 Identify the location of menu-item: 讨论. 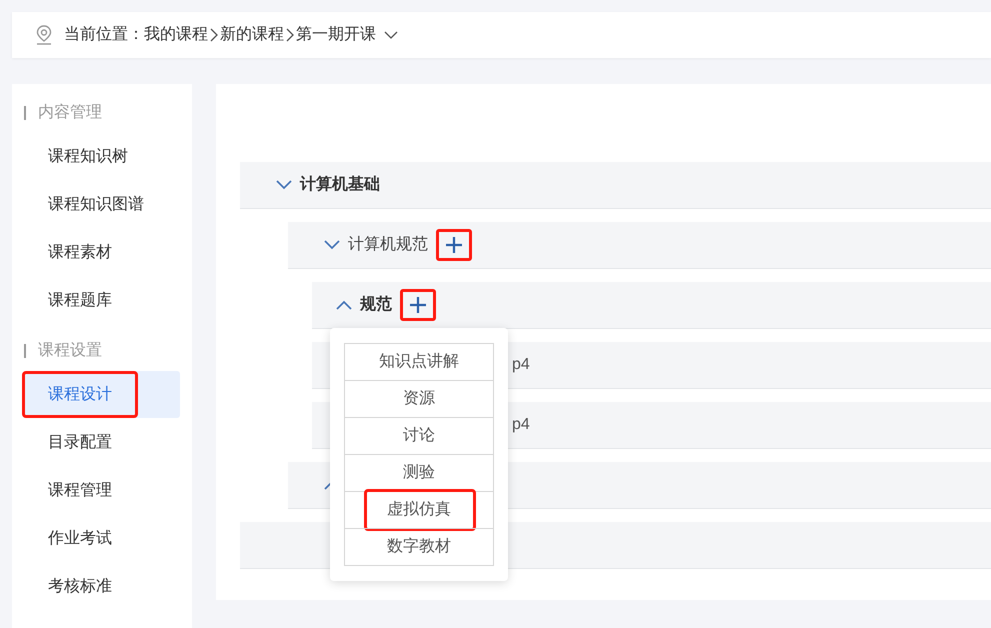
(419, 436).